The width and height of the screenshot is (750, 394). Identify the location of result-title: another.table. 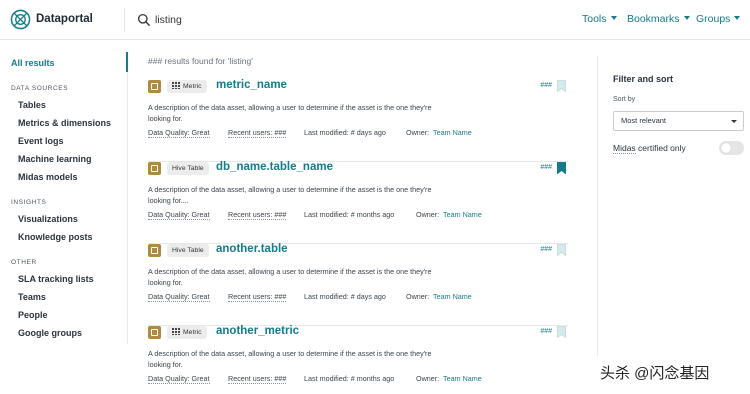
(252, 249).